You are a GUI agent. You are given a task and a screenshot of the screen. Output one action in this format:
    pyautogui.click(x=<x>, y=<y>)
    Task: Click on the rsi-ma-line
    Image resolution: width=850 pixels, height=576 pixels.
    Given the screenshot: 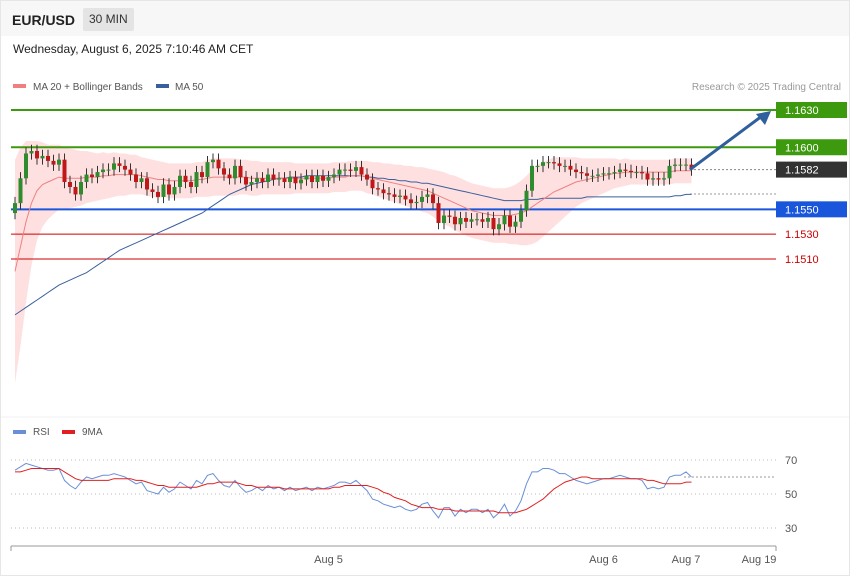 What is the action you would take?
    pyautogui.click(x=353, y=491)
    